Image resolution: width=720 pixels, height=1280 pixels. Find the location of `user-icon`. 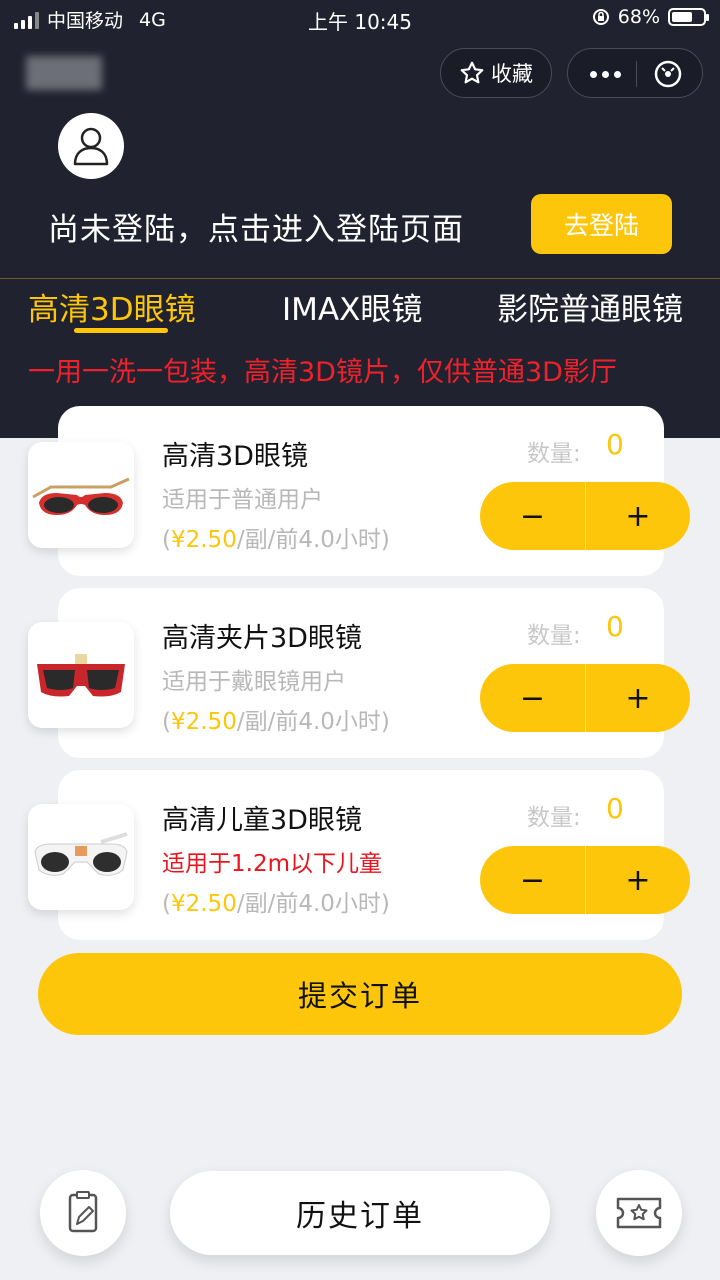

user-icon is located at coordinates (91, 146).